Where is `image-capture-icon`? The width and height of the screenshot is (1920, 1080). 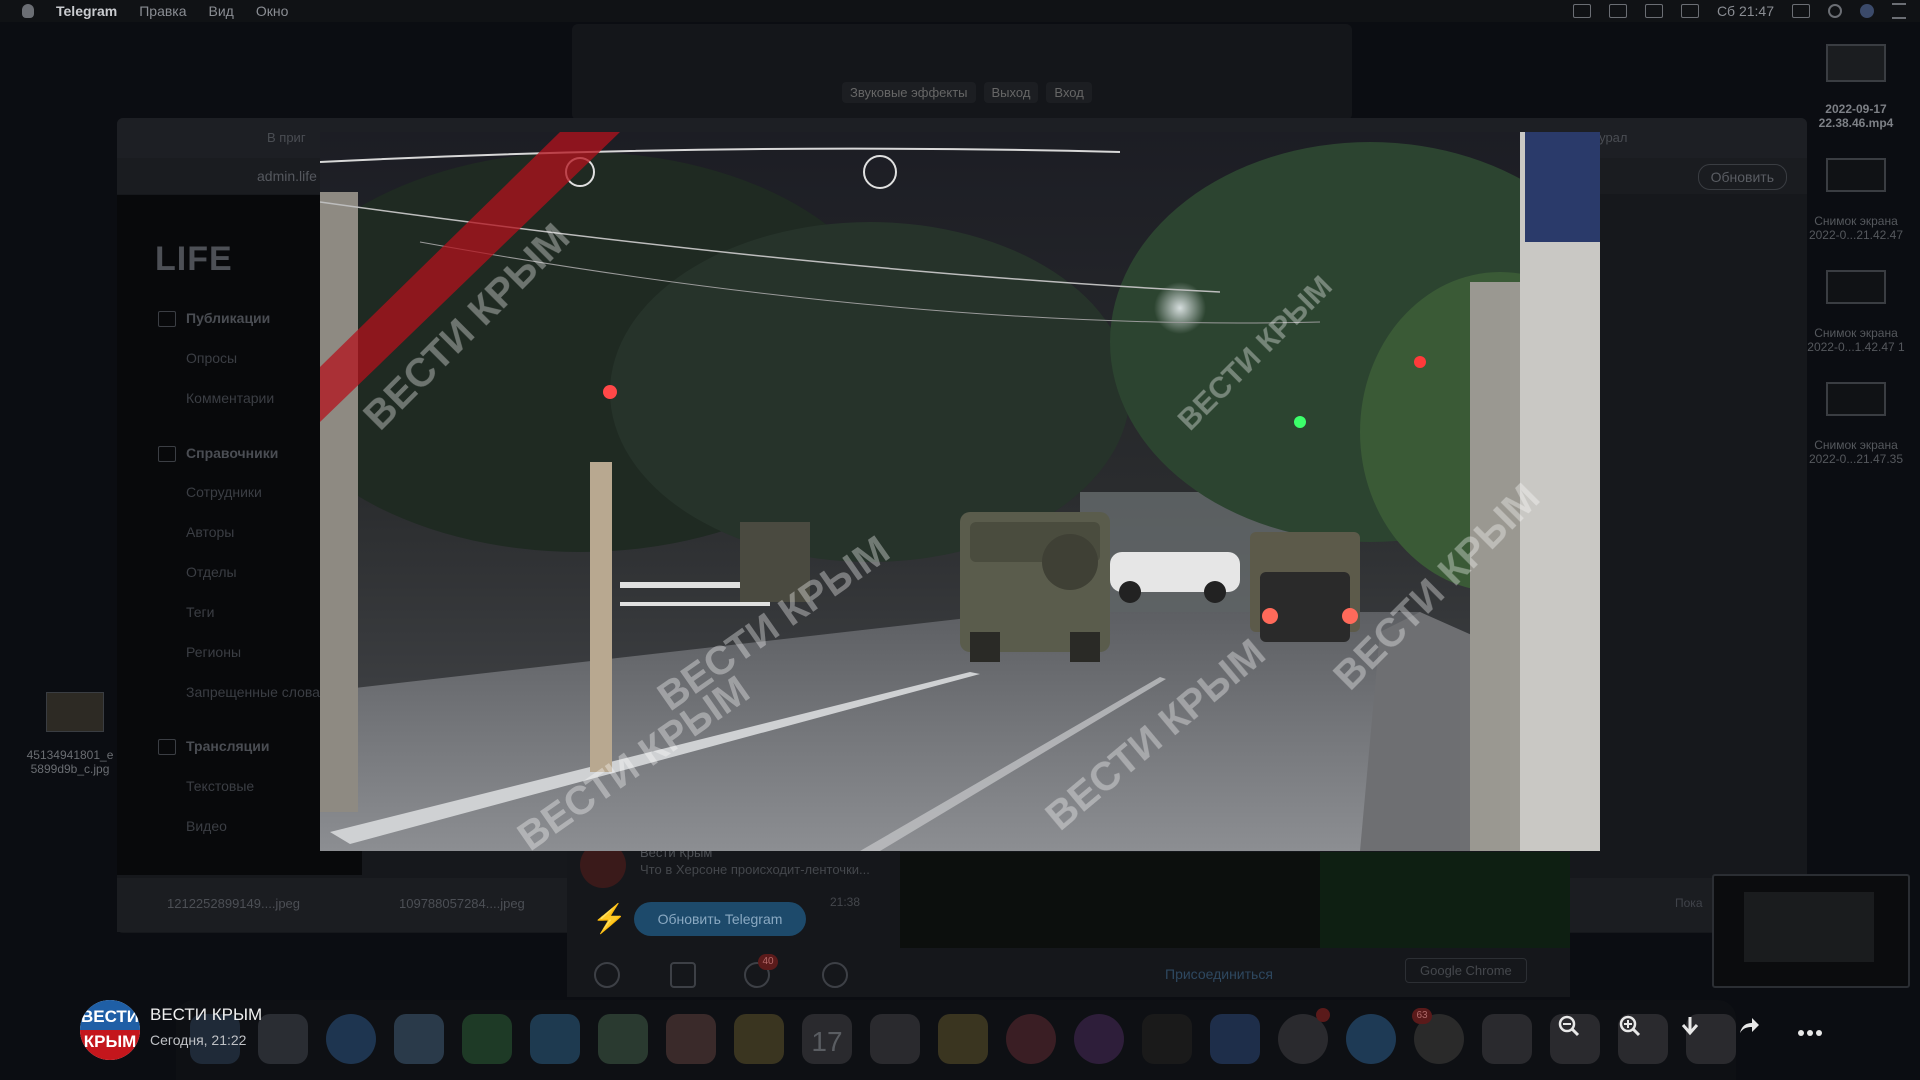
image-capture-icon is located at coordinates (1507, 1039).